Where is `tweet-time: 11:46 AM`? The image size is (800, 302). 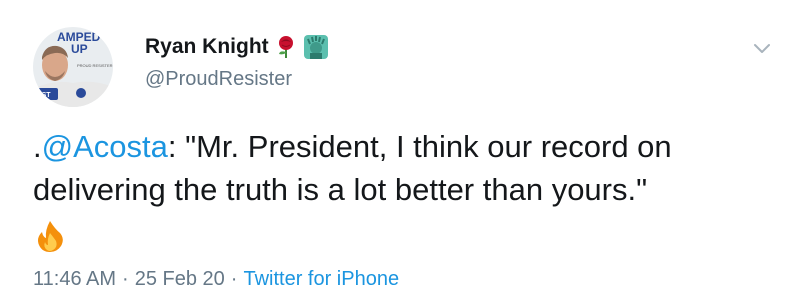 tweet-time: 11:46 AM is located at coordinates (74, 279).